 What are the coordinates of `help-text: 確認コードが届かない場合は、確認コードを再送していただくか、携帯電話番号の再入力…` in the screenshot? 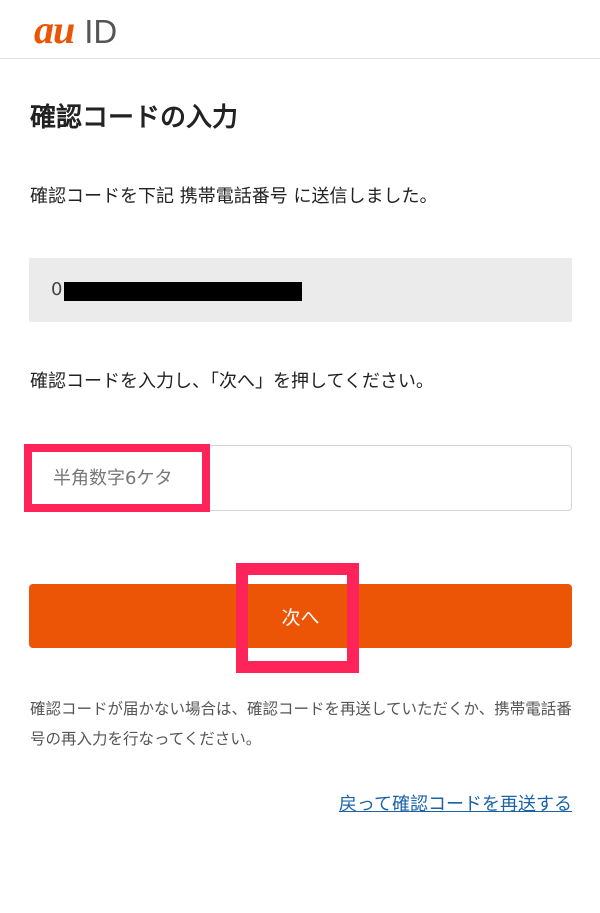 It's located at (301, 724).